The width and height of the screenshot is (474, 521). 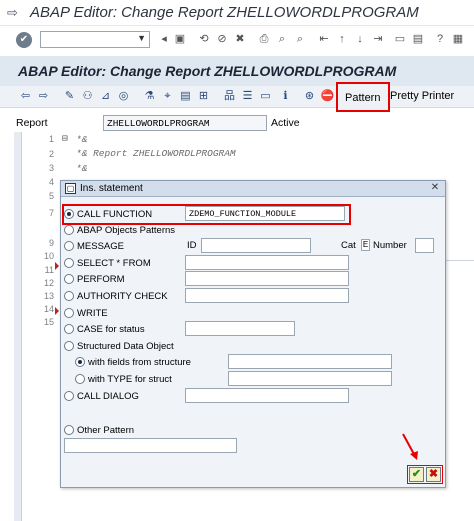 I want to click on option-with-fields: with fields from structure, so click(x=133, y=362).